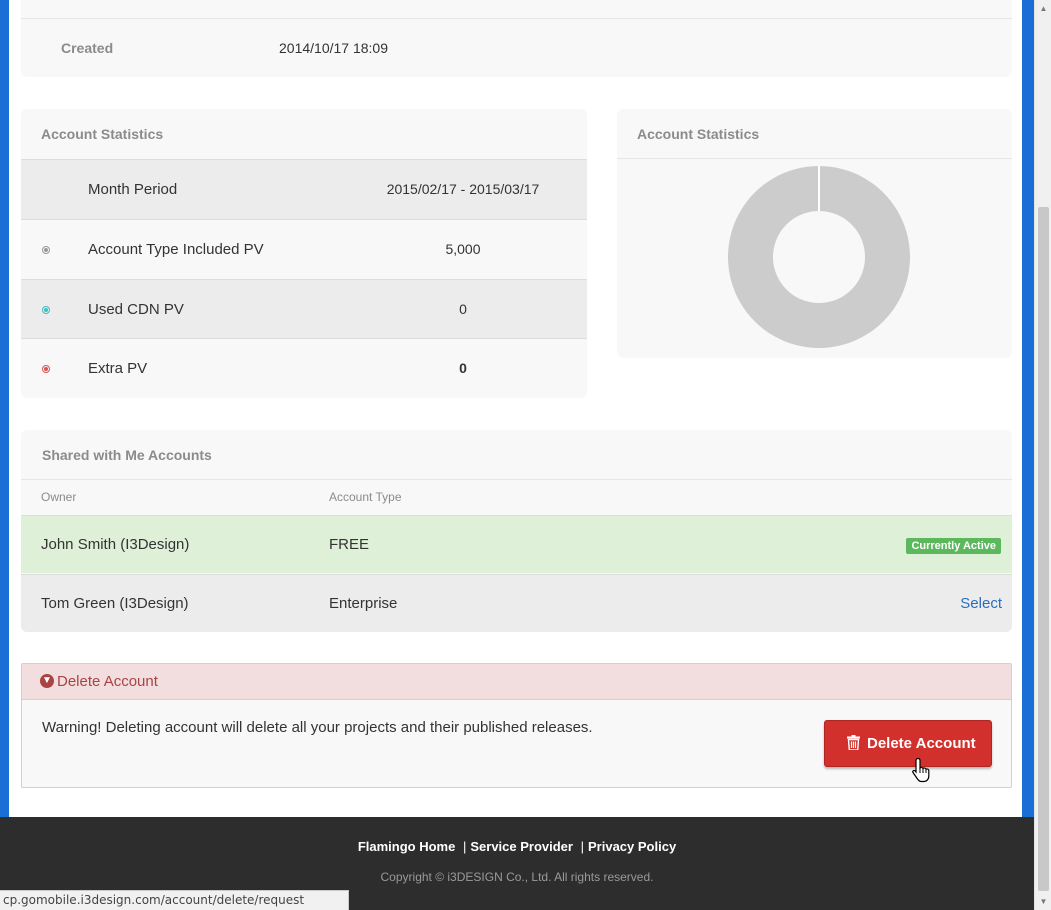 This screenshot has width=1051, height=910. Describe the element at coordinates (115, 544) in the screenshot. I see `owner-cell: John Smith (I3Design)` at that location.